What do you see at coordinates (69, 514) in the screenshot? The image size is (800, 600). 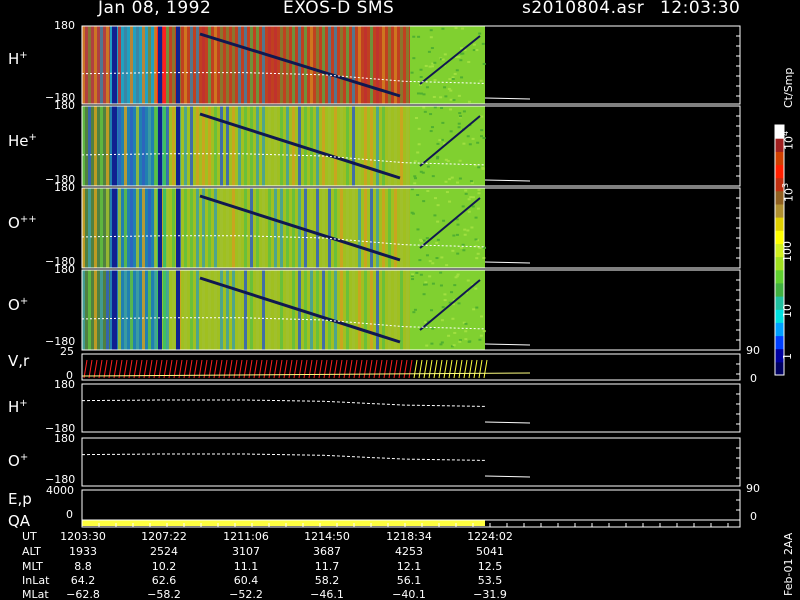 I see `tick-e-p-bottom: 0` at bounding box center [69, 514].